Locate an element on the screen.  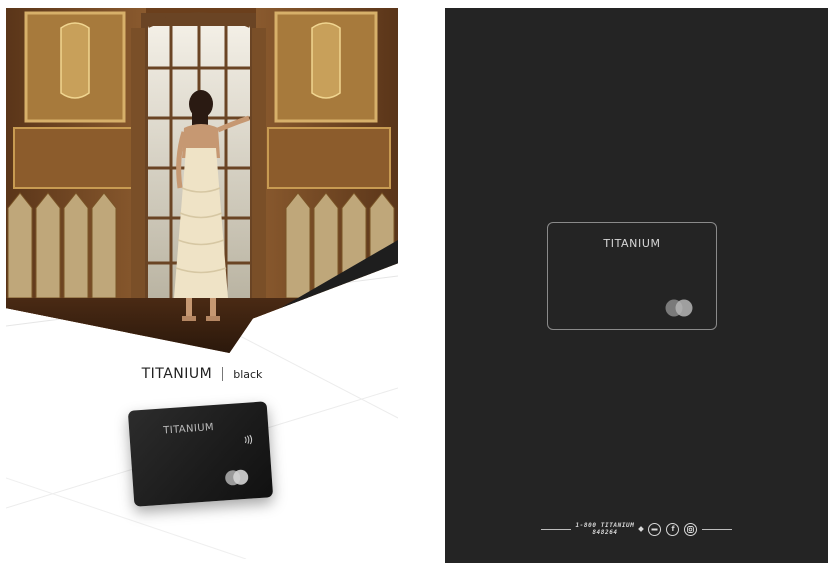
brand-divider is located at coordinates (223, 374).